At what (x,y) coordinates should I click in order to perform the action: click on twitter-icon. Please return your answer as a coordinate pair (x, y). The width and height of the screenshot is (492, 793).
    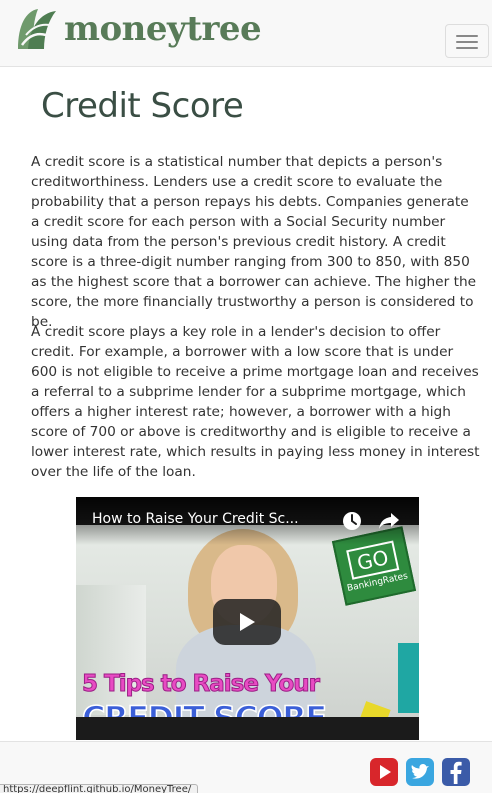
    Looking at the image, I should click on (420, 772).